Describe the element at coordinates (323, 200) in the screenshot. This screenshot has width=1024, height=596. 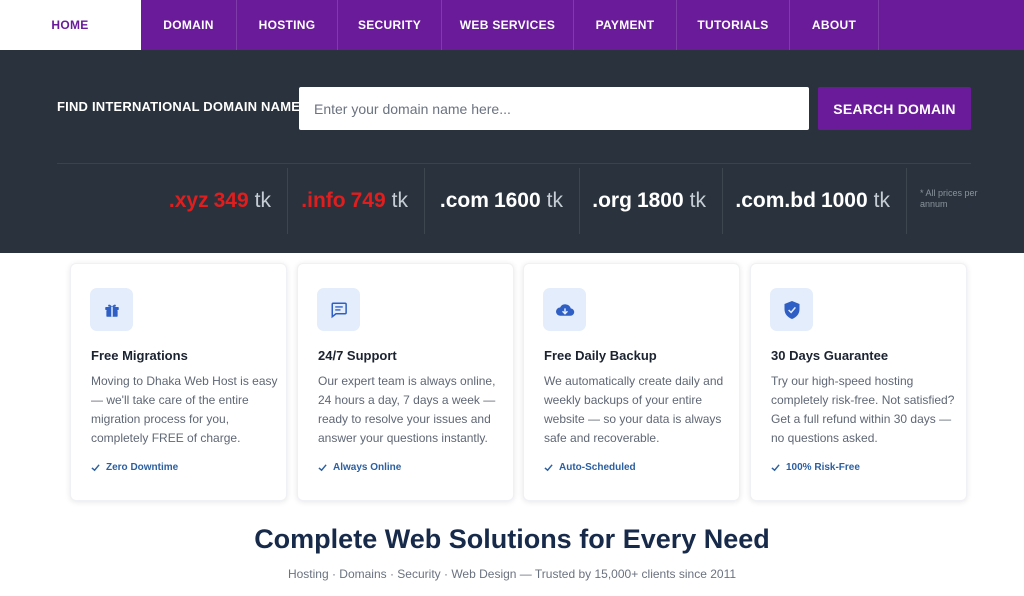
I see `price-extension: .info` at that location.